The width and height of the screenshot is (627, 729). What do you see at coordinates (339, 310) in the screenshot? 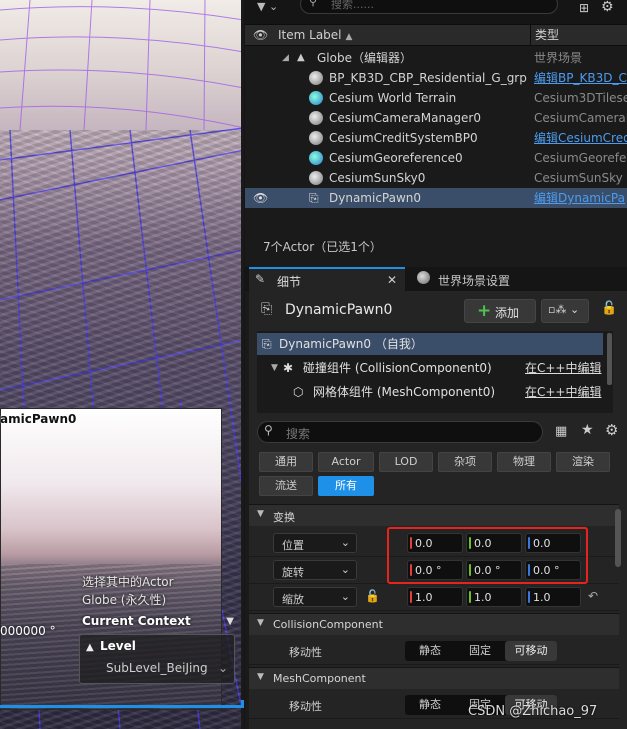
I see `actor-name: DynamicPawn0` at bounding box center [339, 310].